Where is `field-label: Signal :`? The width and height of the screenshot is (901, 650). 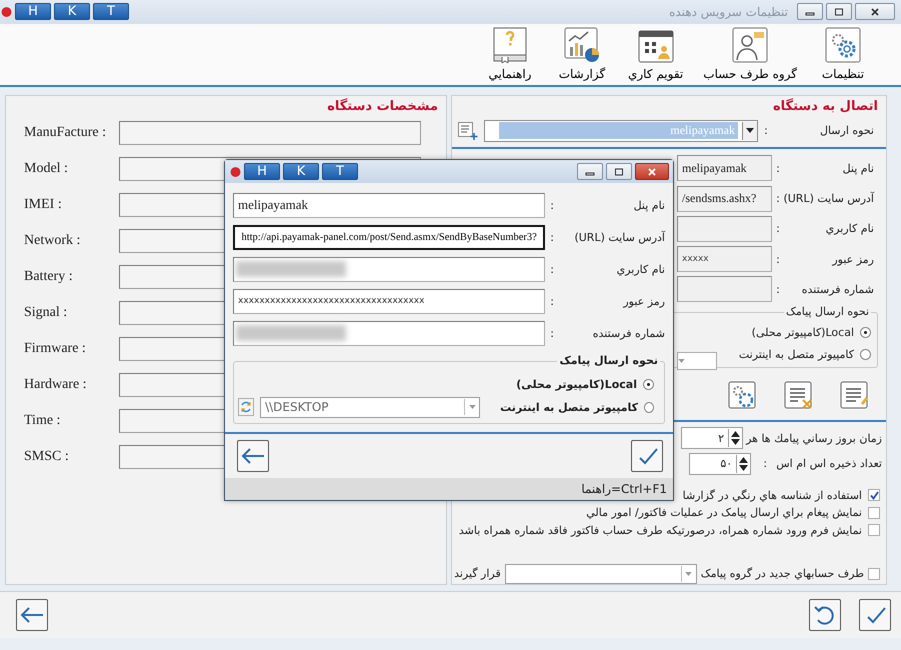 field-label: Signal : is located at coordinates (46, 313).